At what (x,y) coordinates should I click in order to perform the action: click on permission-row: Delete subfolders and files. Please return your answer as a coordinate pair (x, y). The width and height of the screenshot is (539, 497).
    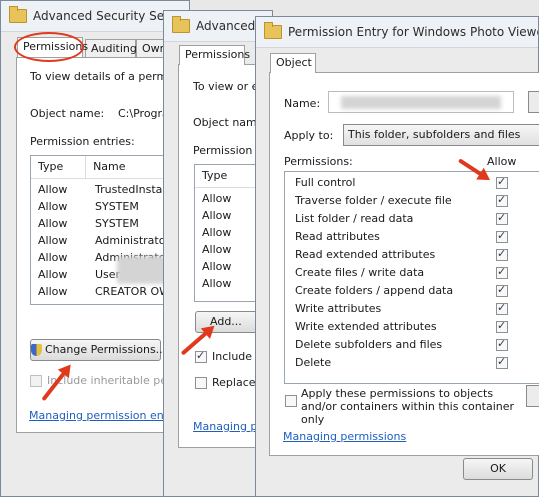
    Looking at the image, I should click on (368, 345).